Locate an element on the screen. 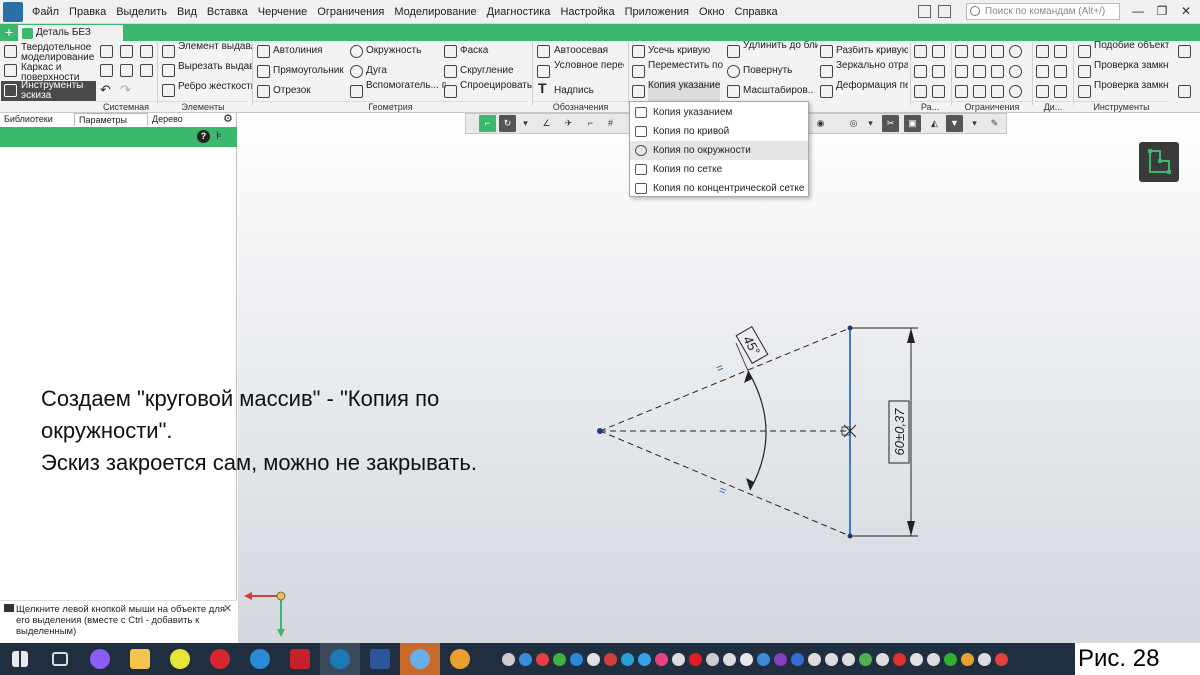  menu-insert: Вставка is located at coordinates (227, 12).